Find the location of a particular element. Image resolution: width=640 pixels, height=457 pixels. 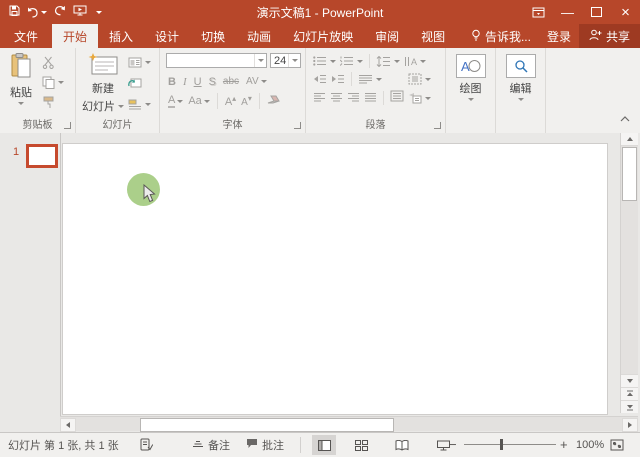

status-bar: 幻灯片 第 1 张, 共 1 张 备注 批注 − + 100% is located at coordinates (320, 444).